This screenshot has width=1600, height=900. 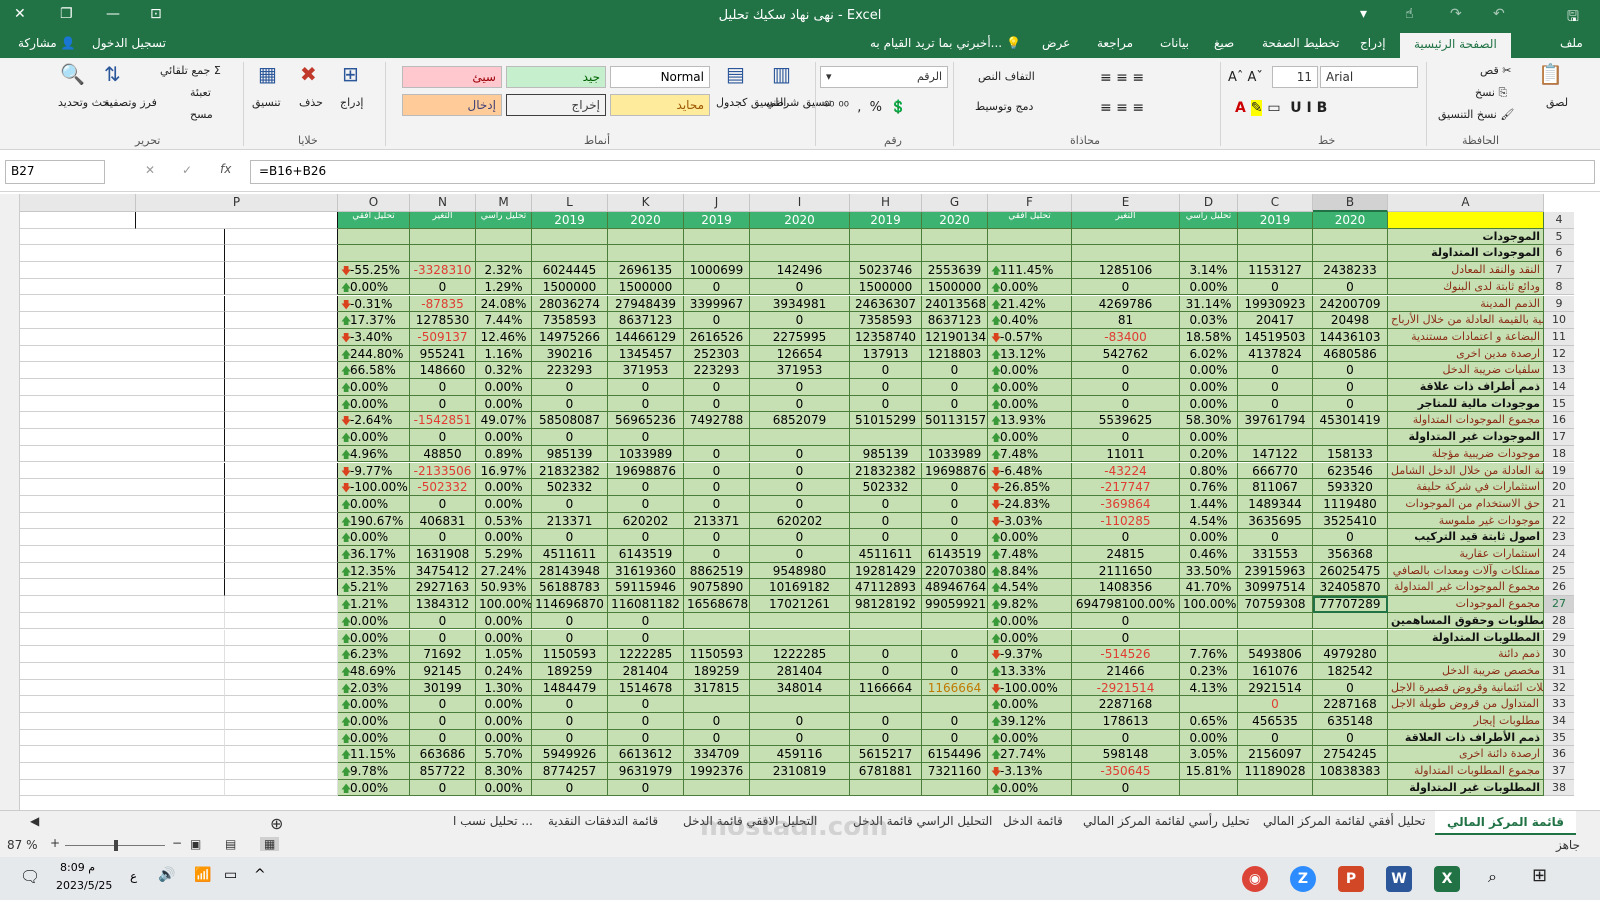 I want to click on data-cell: 317815, so click(x=717, y=688).